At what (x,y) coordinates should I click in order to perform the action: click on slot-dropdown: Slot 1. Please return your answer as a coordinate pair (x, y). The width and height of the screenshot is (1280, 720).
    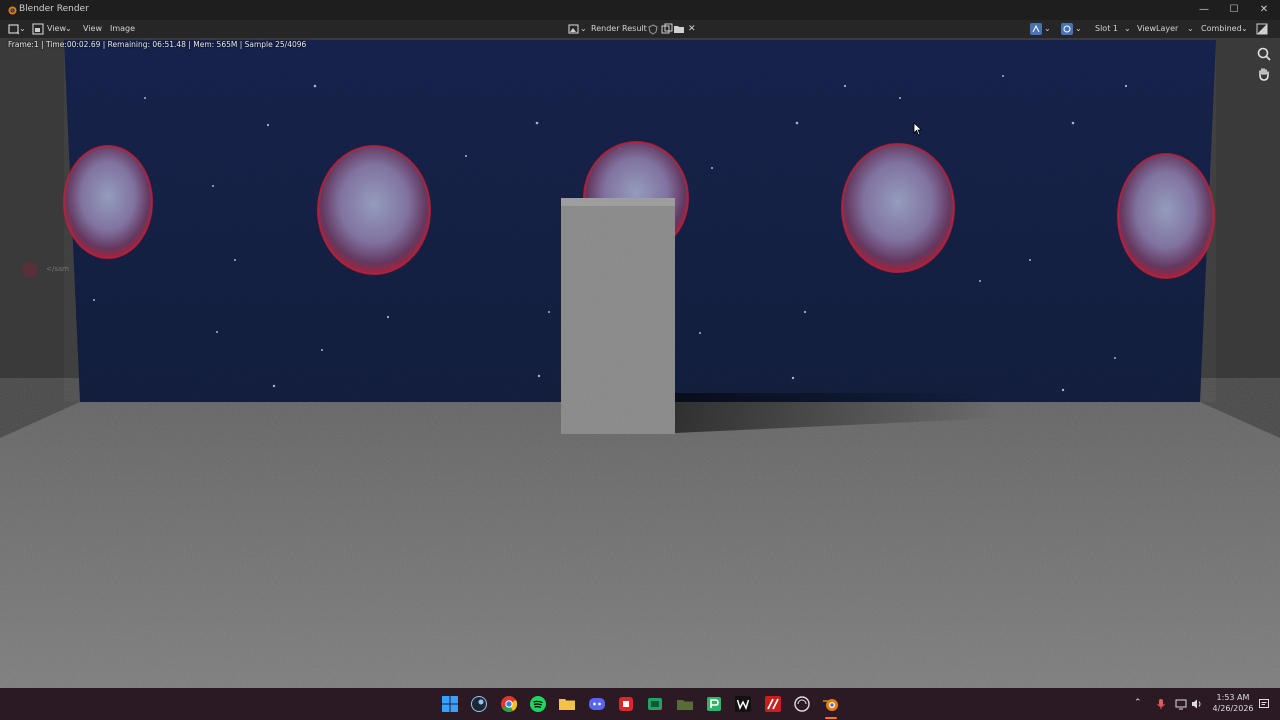
    Looking at the image, I should click on (1106, 29).